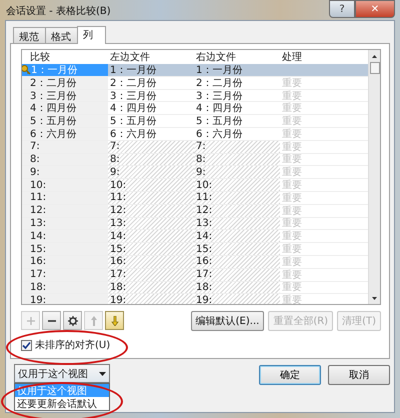  What do you see at coordinates (195, 160) in the screenshot?
I see `table-row: 8: 8: 8: 重要` at bounding box center [195, 160].